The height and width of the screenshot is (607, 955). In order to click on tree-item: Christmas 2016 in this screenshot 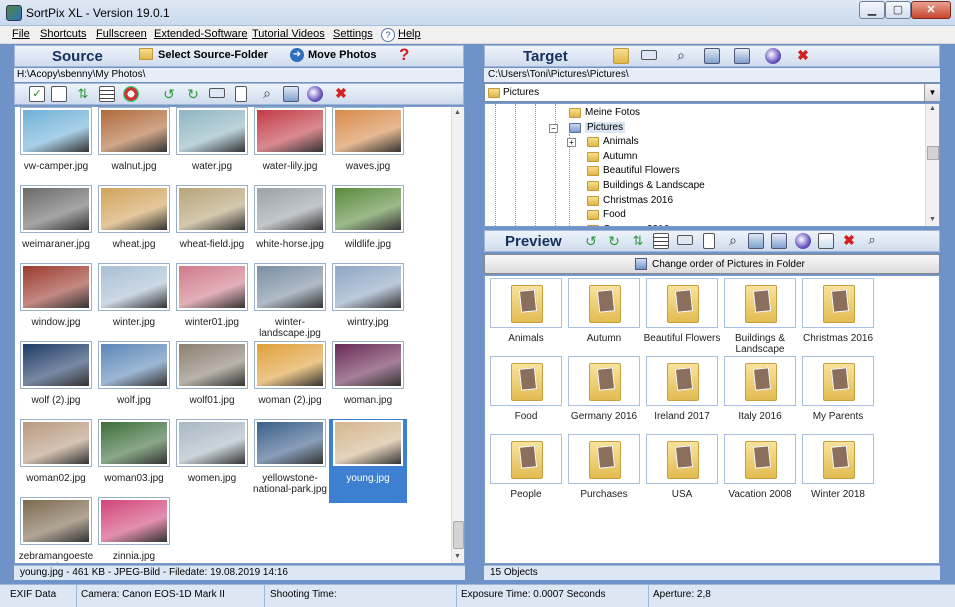, I will do `click(638, 200)`.